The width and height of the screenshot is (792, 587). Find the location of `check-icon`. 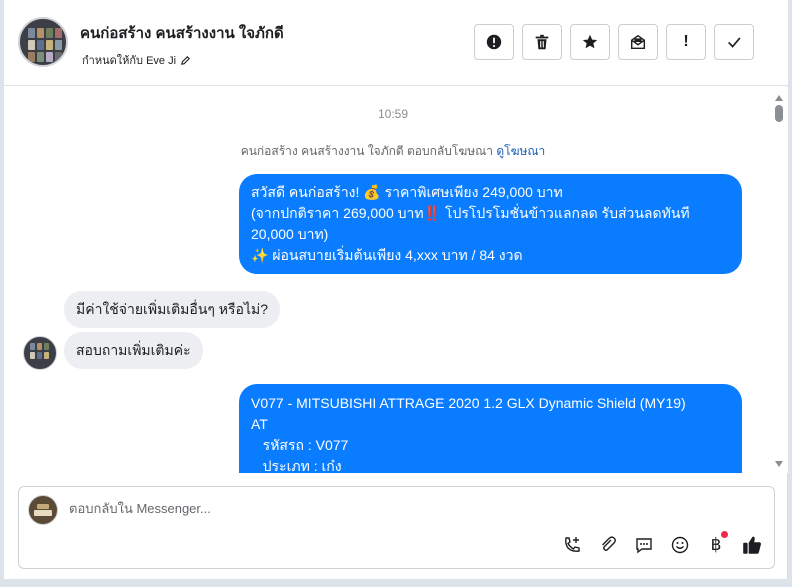

check-icon is located at coordinates (734, 42).